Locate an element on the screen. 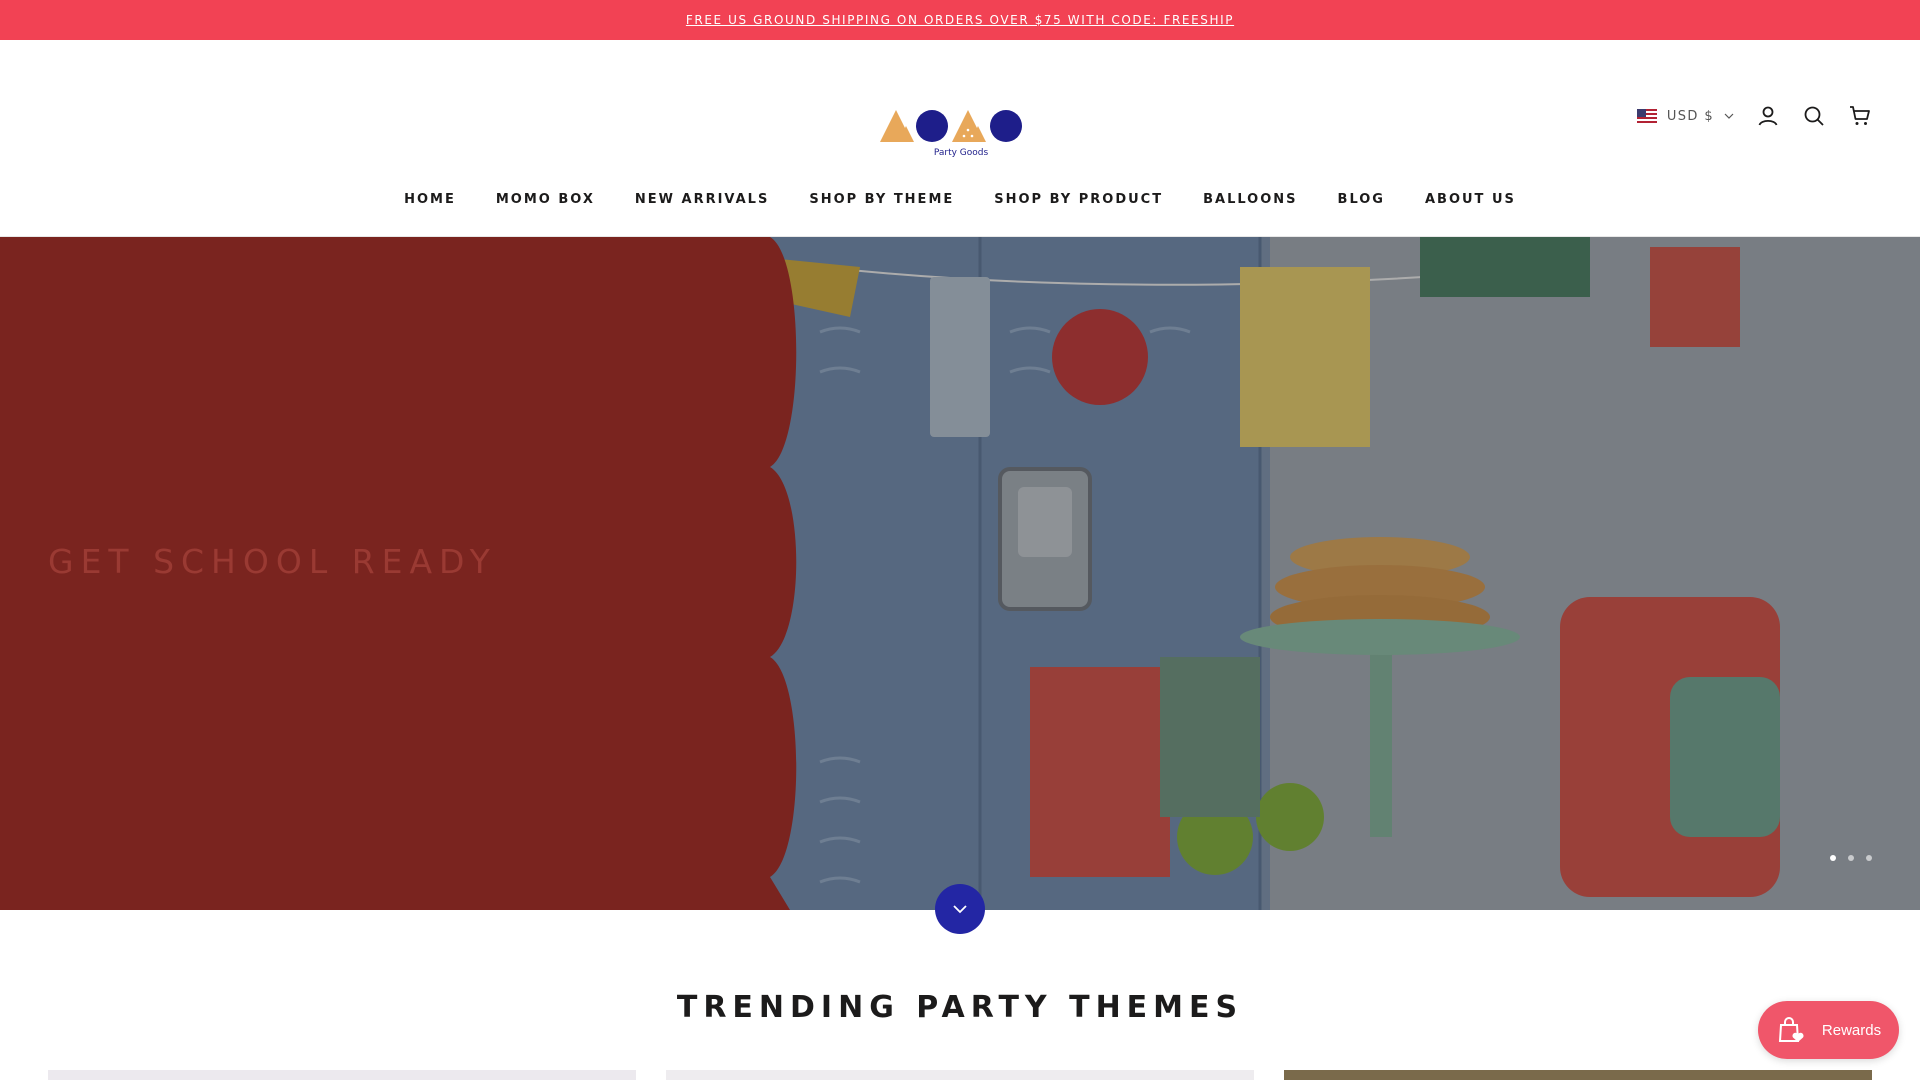  scroll-down-button is located at coordinates (960, 909).